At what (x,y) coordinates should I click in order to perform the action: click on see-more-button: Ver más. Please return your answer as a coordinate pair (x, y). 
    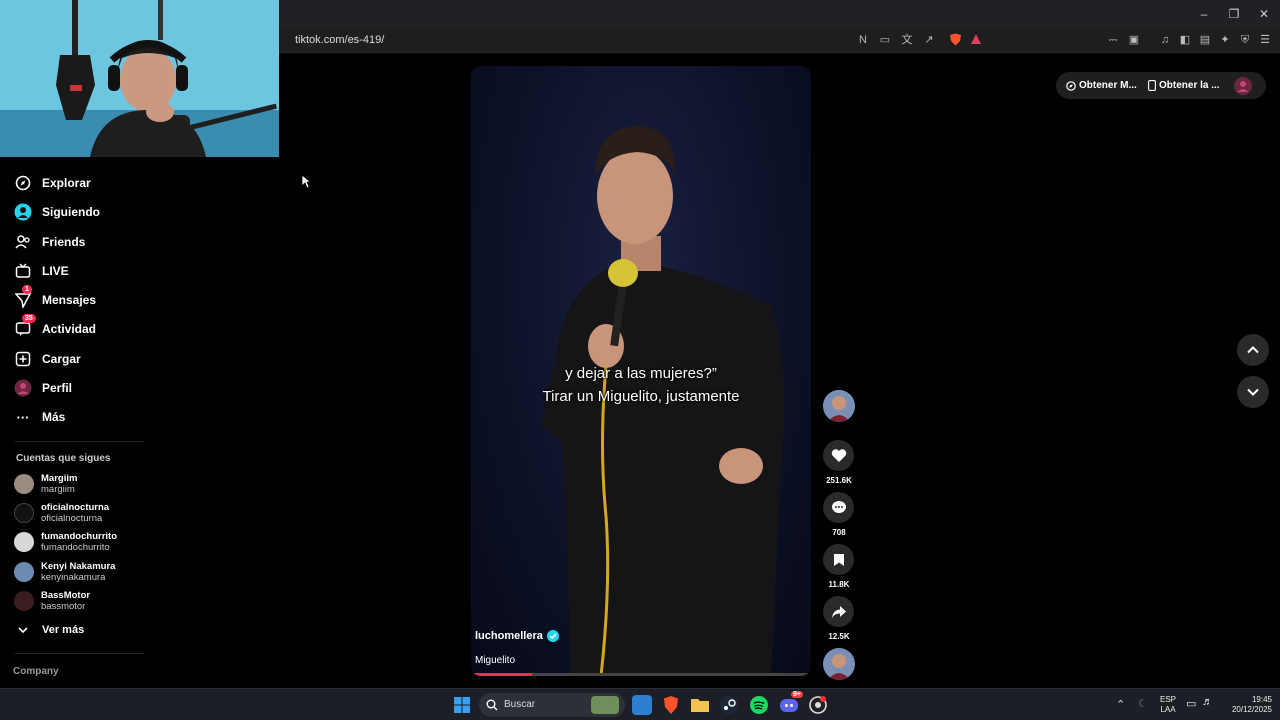
    Looking at the image, I should click on (49, 630).